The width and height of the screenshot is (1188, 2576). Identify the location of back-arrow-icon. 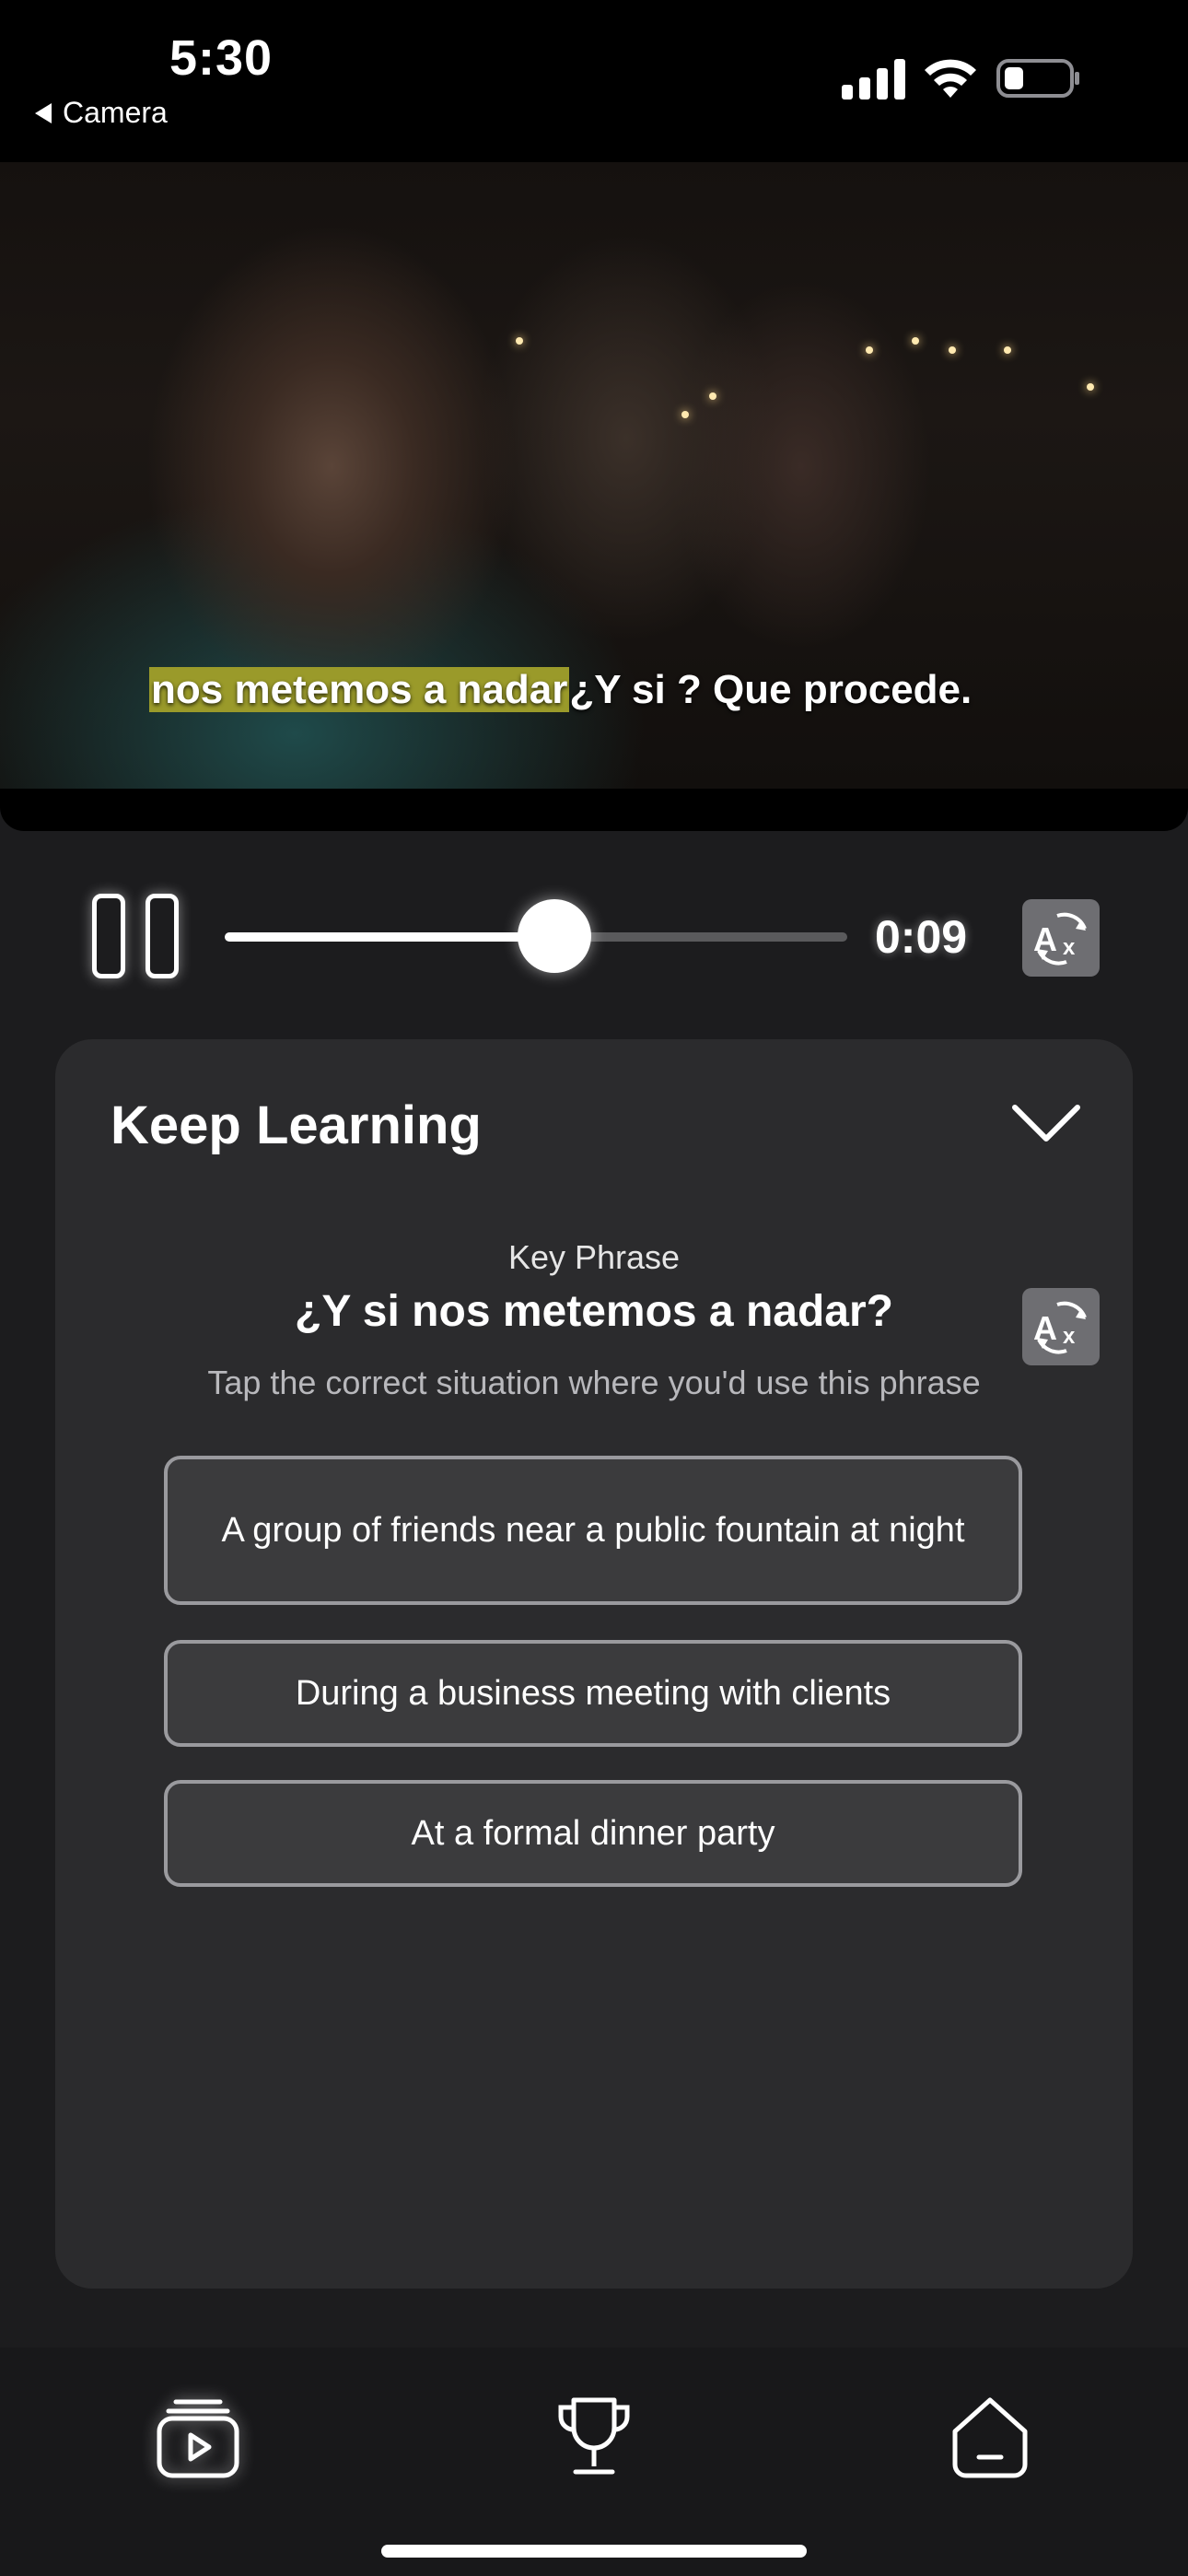
(43, 112).